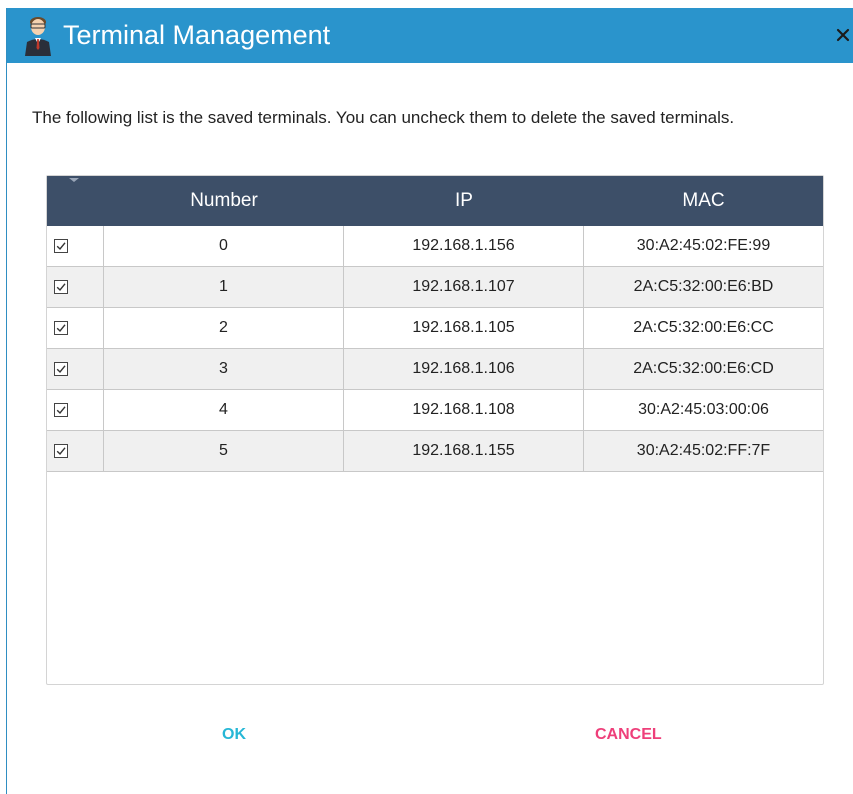 The image size is (853, 794). What do you see at coordinates (464, 328) in the screenshot?
I see `cell-ip: 192.168.1.105` at bounding box center [464, 328].